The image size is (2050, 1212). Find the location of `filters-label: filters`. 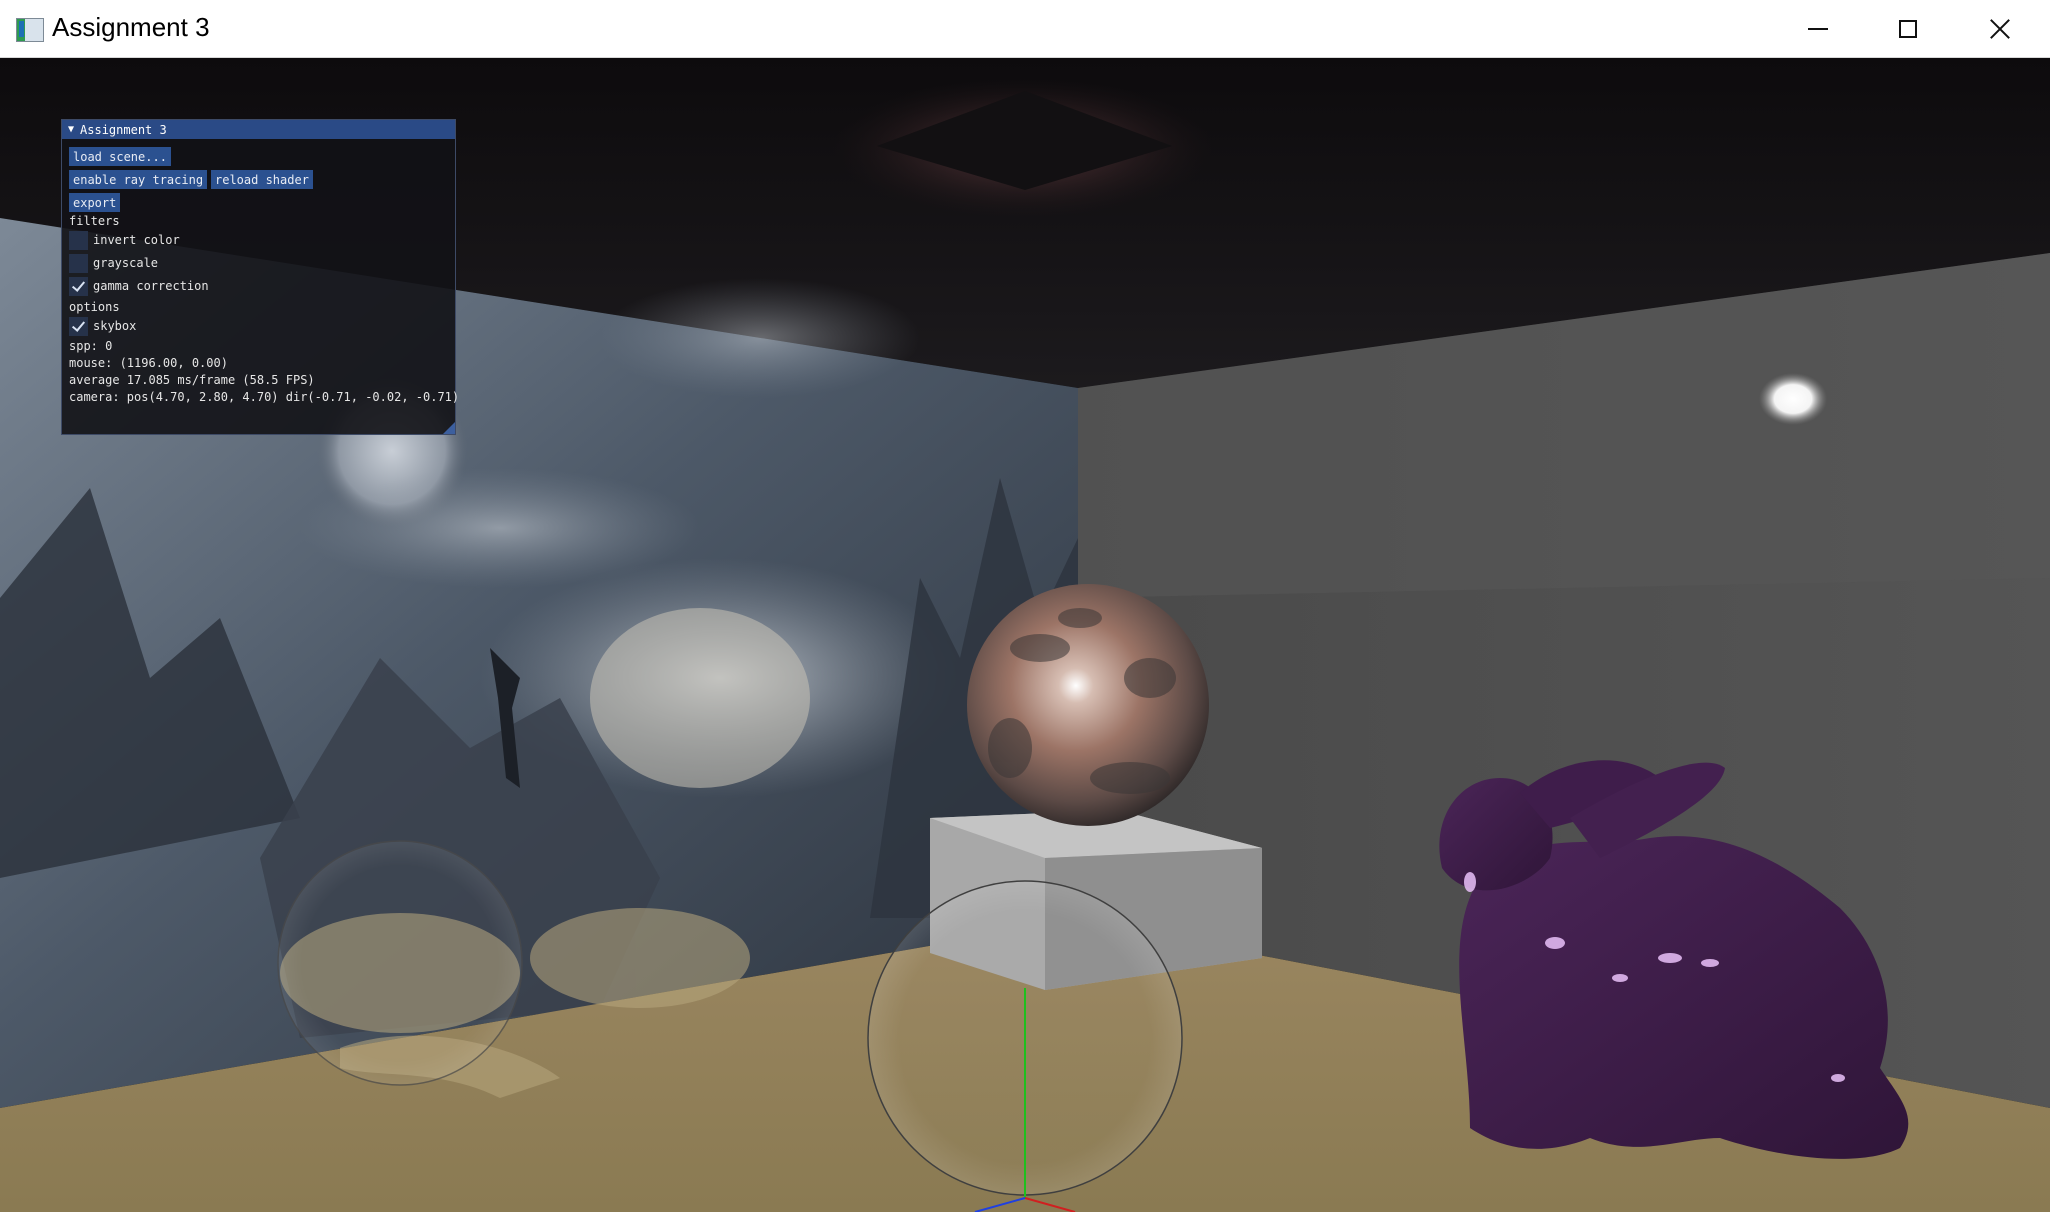

filters-label: filters is located at coordinates (94, 221).